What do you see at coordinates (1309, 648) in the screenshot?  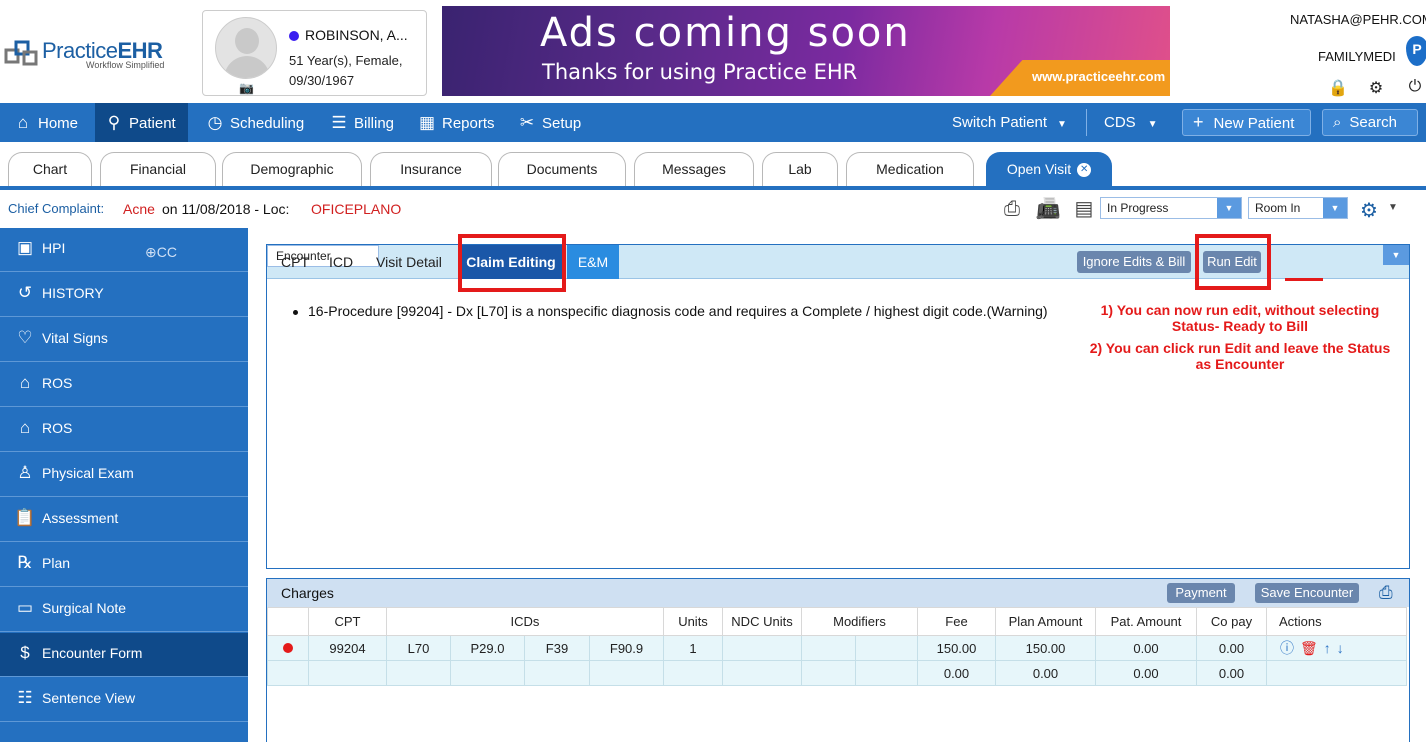 I see `trash-icon: 🗑` at bounding box center [1309, 648].